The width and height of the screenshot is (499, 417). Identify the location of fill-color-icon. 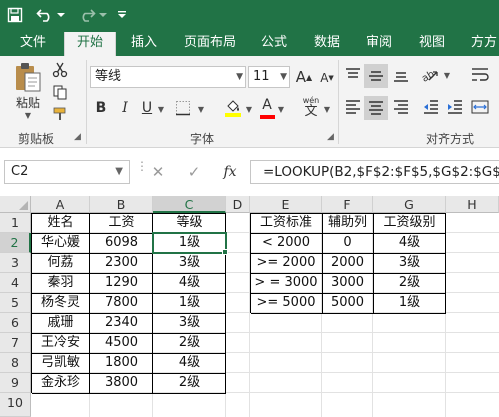
(233, 108).